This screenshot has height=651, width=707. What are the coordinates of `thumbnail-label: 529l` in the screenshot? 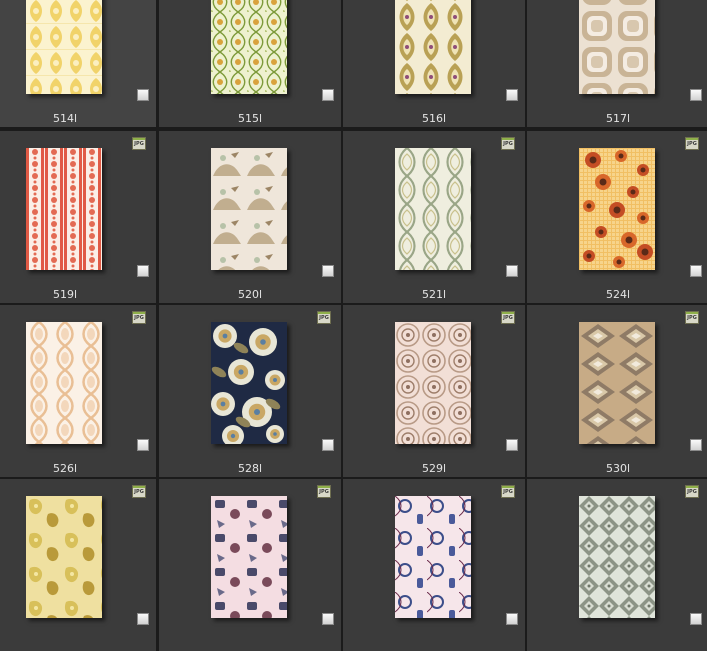 It's located at (434, 468).